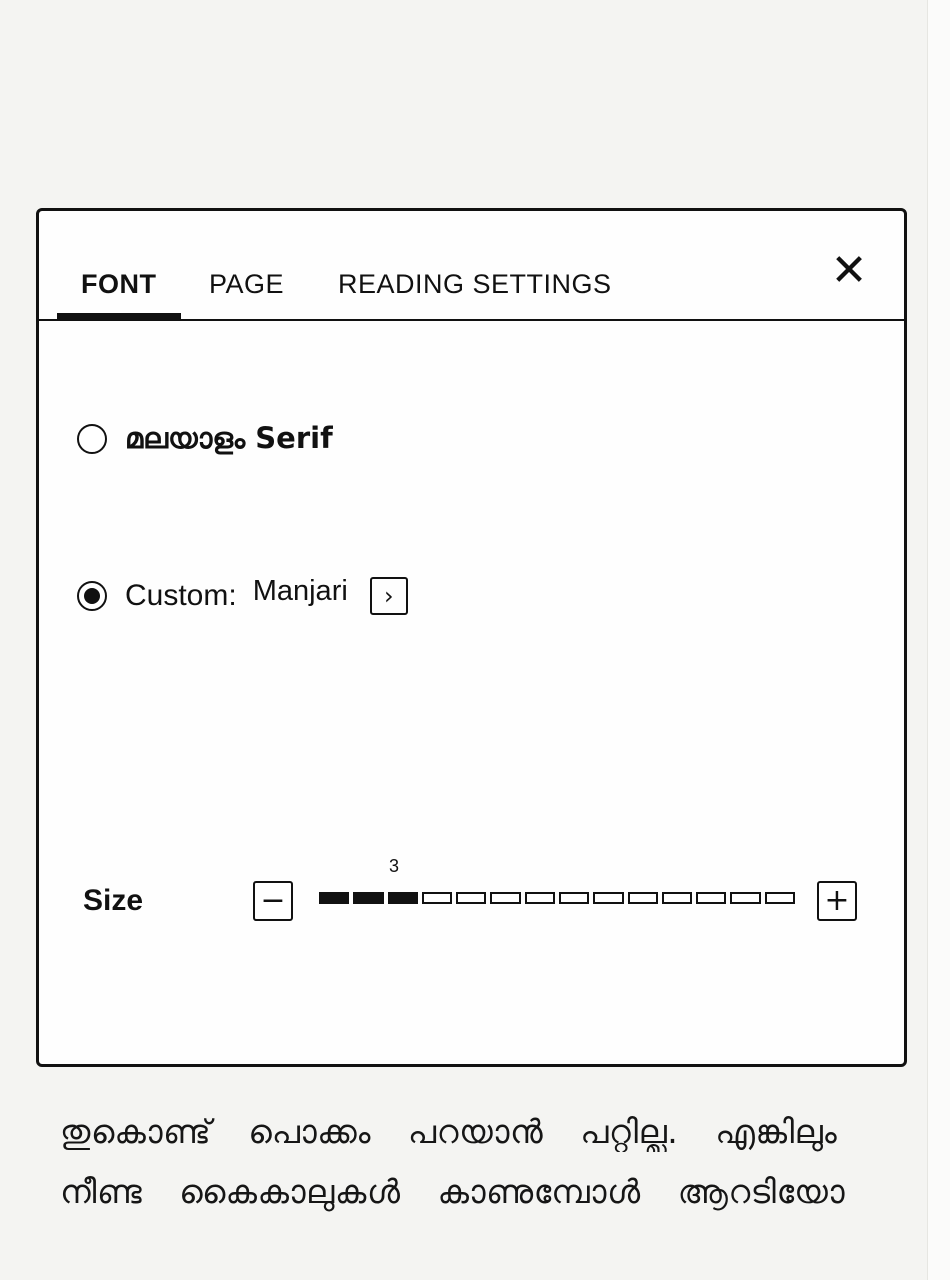 The width and height of the screenshot is (950, 1280). I want to click on chevron-right-icon: ›, so click(388, 596).